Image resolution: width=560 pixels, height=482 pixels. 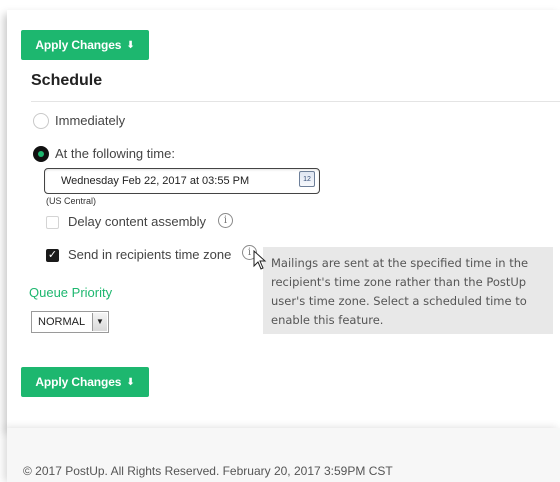 What do you see at coordinates (90, 120) in the screenshot?
I see `radio-immediately-label: Immediately` at bounding box center [90, 120].